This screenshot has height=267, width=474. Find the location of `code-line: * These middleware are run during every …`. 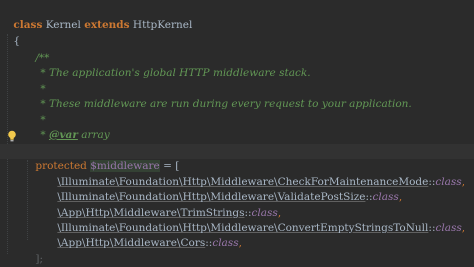

code-line: * These middleware are run during every … is located at coordinates (219, 96).